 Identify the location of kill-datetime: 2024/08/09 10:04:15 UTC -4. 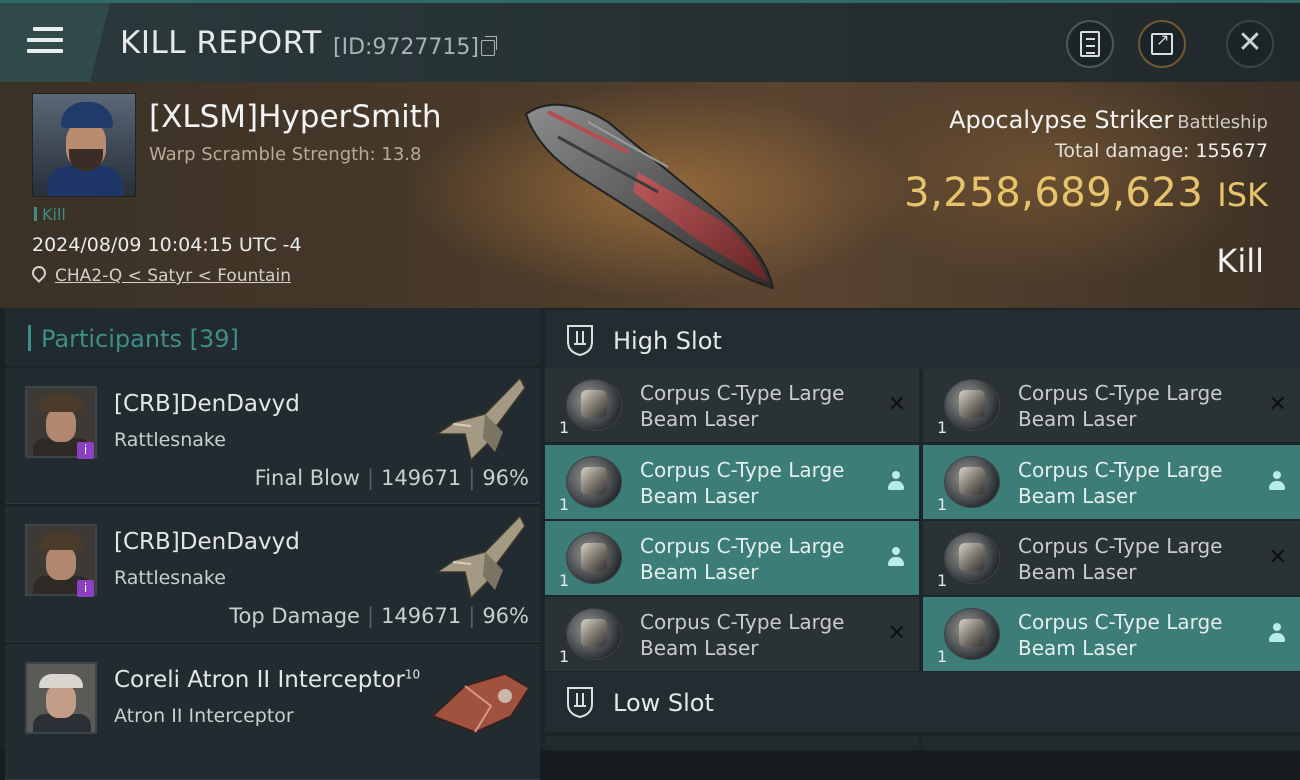
(167, 245).